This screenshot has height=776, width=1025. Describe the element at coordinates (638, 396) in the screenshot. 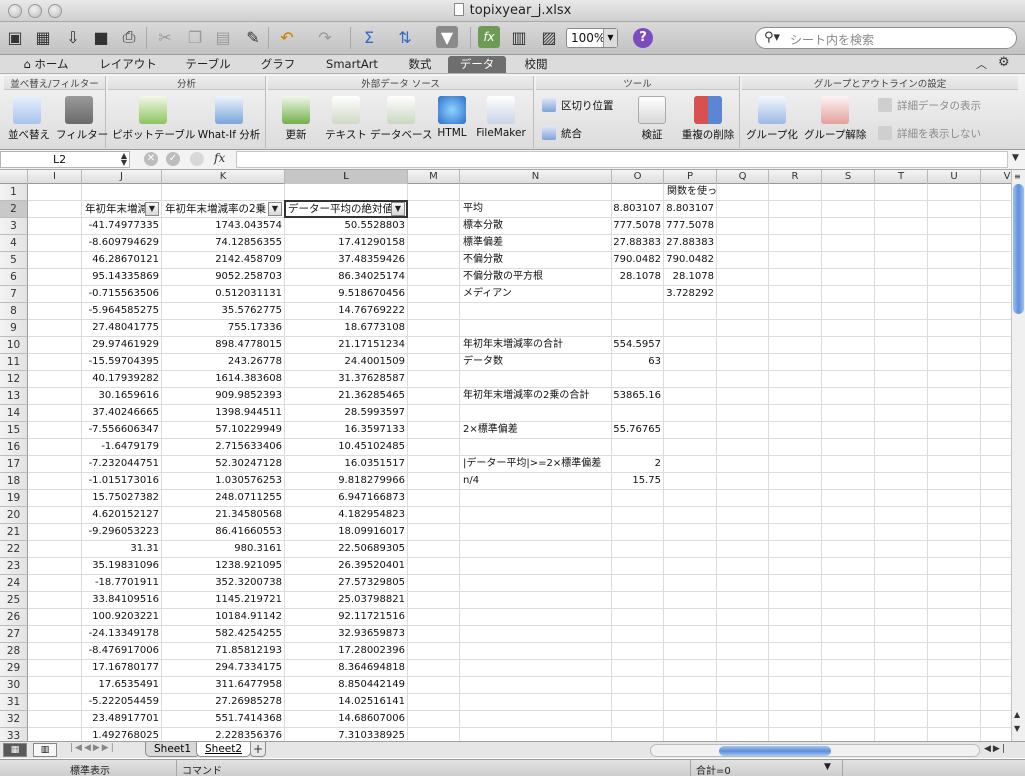

I see `stat-value: 53865.16` at that location.